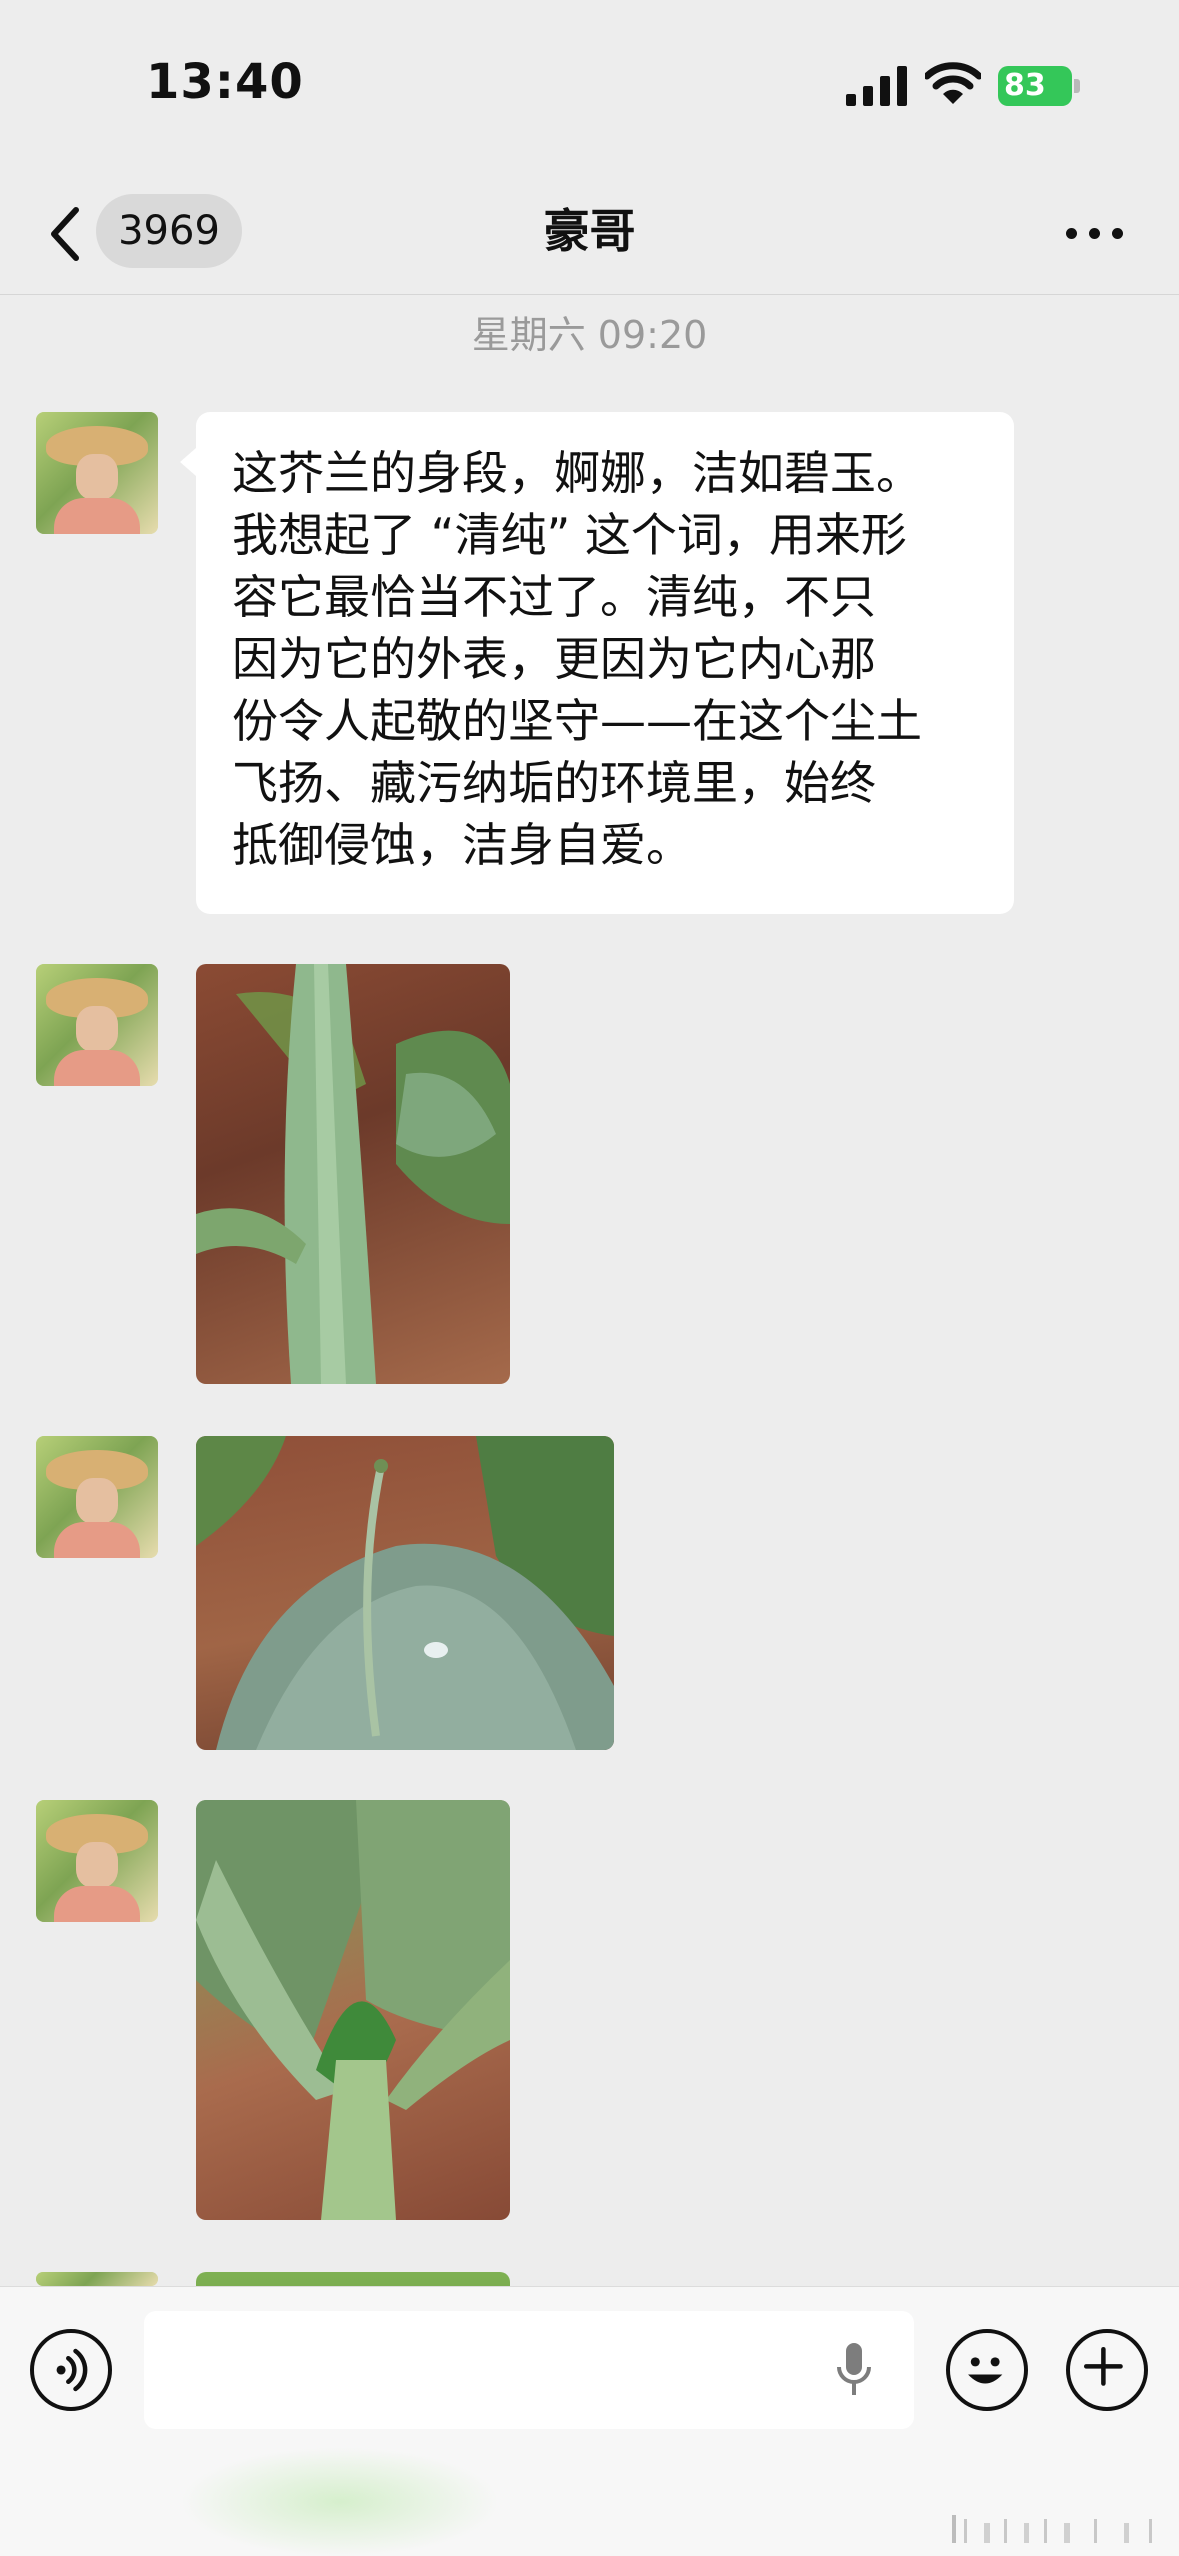 Image resolution: width=1179 pixels, height=2556 pixels. Describe the element at coordinates (589, 335) in the screenshot. I see `chat-timestamp: 星期六 09:20` at that location.